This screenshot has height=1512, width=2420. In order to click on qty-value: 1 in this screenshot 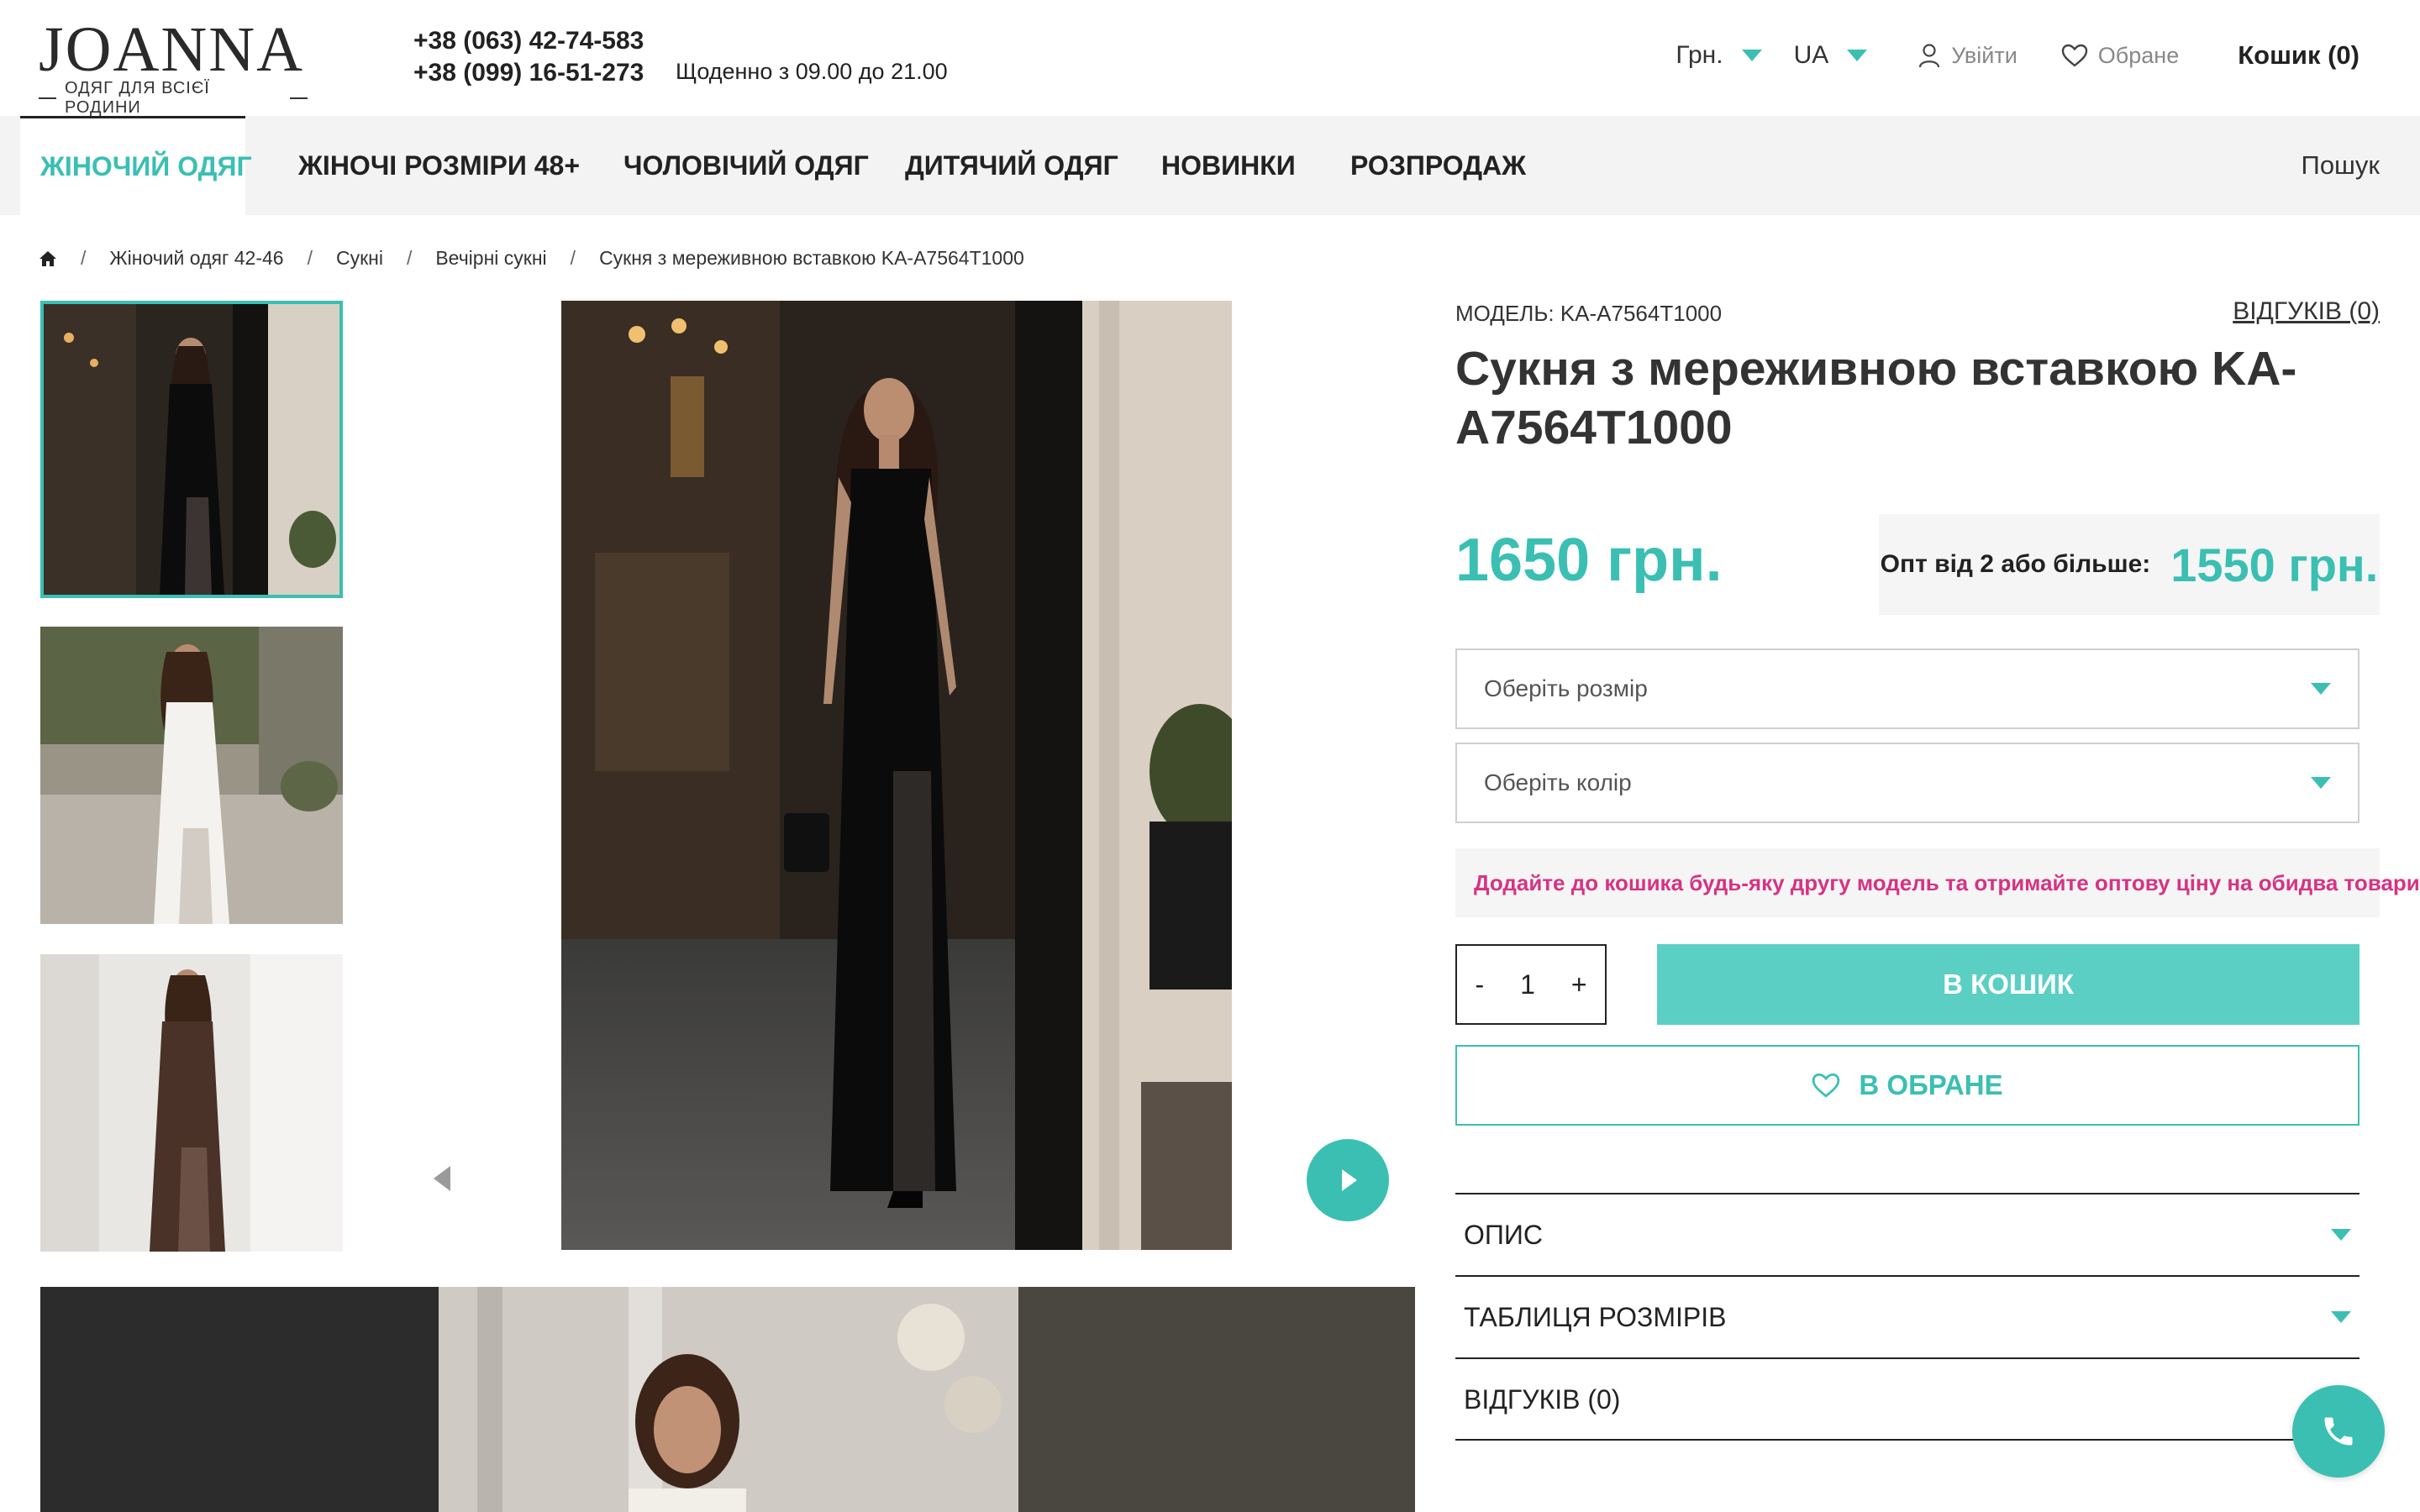, I will do `click(1528, 984)`.